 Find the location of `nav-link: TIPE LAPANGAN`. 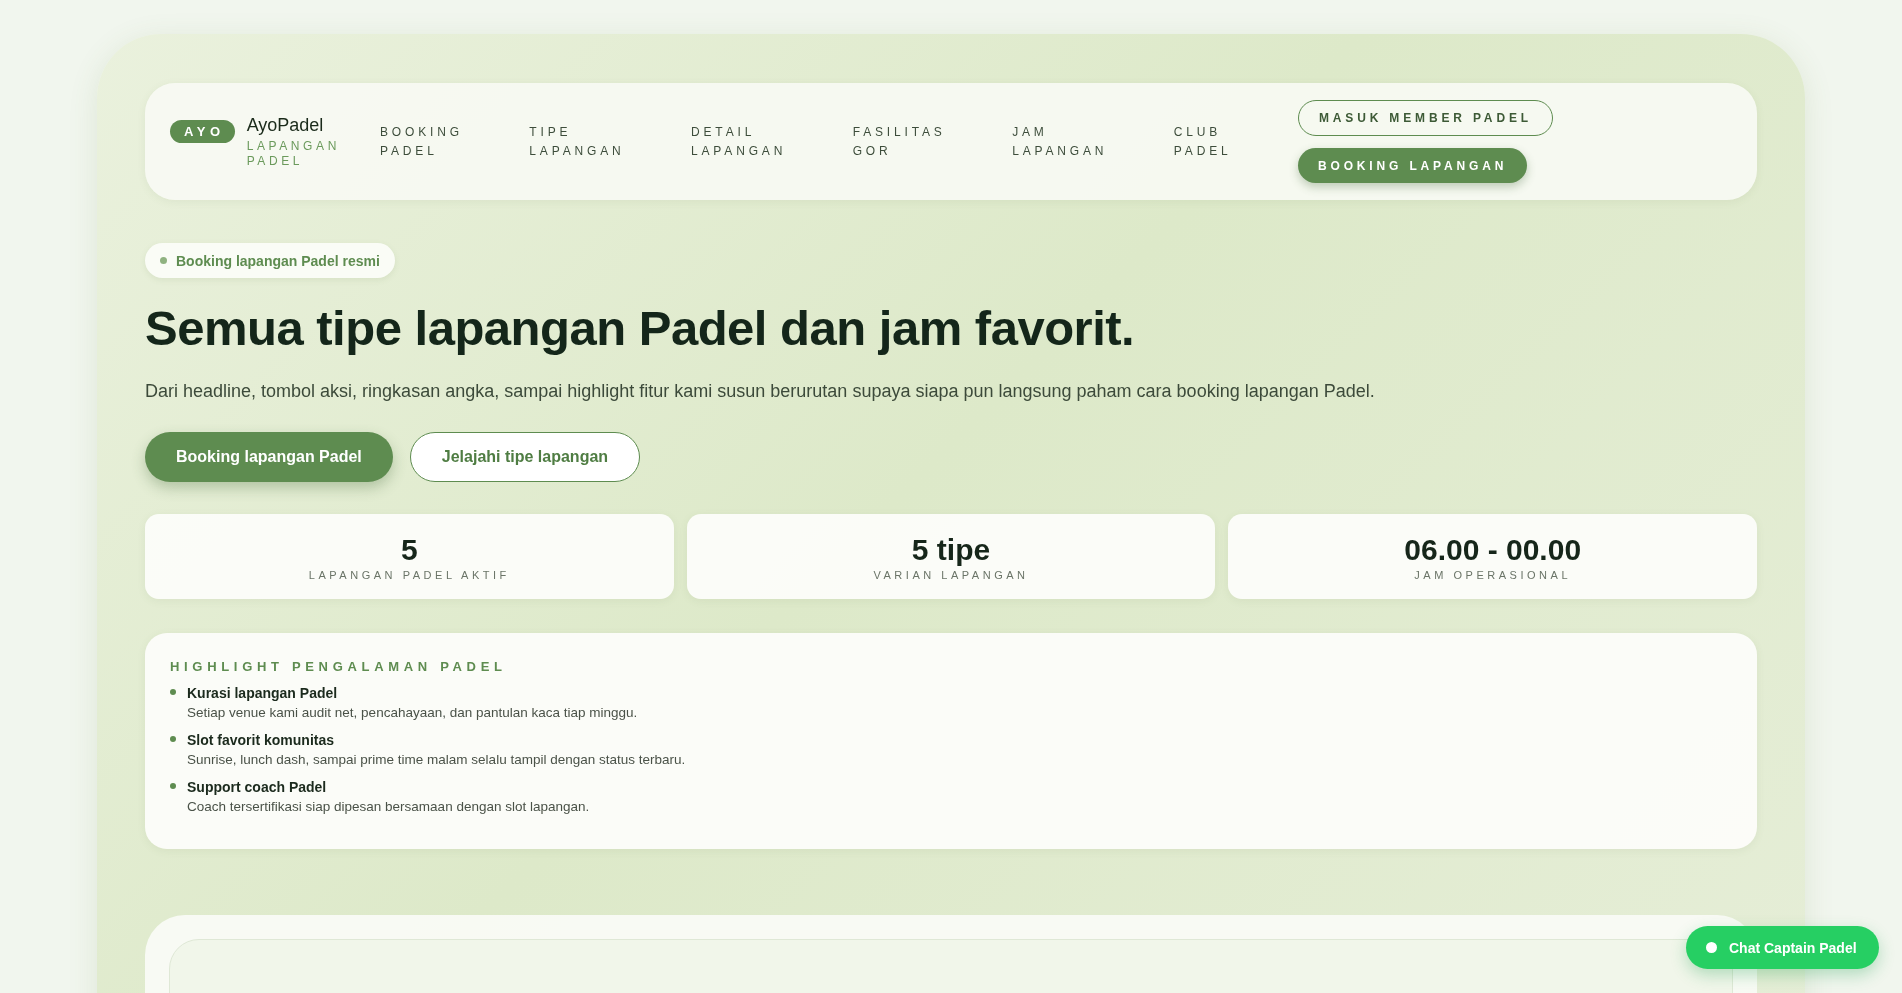

nav-link: TIPE LAPANGAN is located at coordinates (577, 141).